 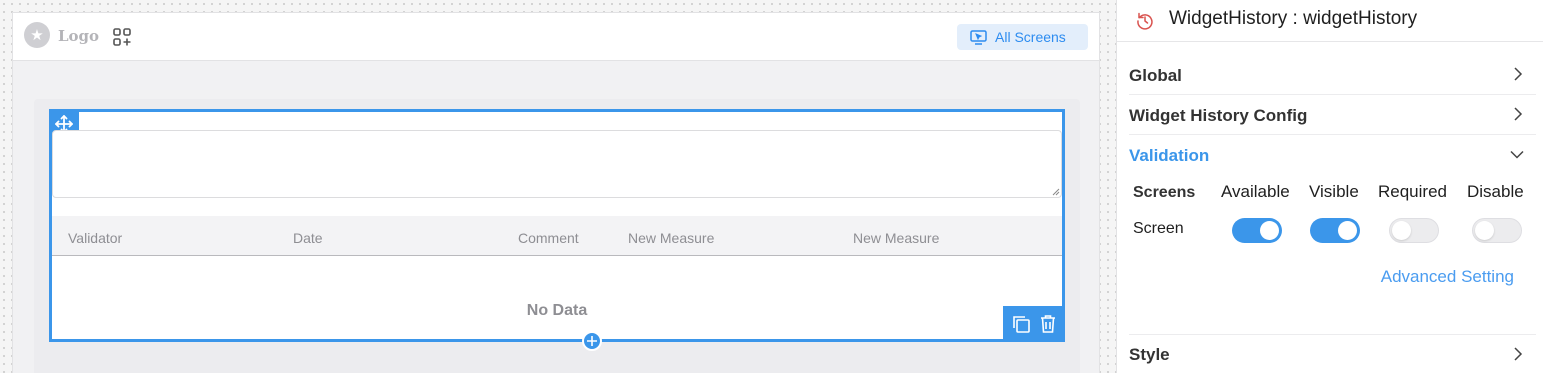 What do you see at coordinates (1517, 154) in the screenshot?
I see `chevron-down-icon` at bounding box center [1517, 154].